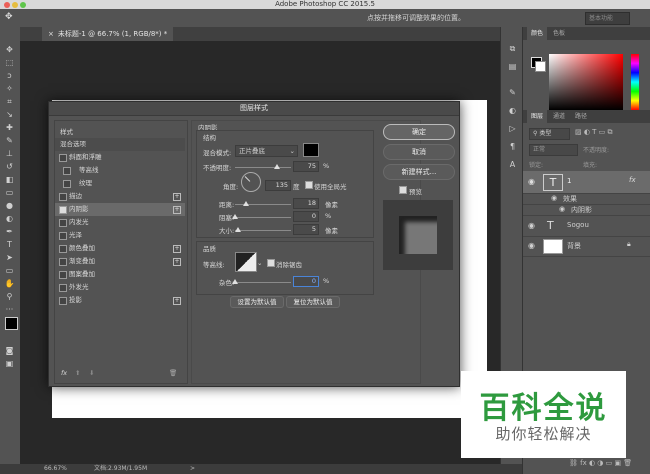  Describe the element at coordinates (9, 114) in the screenshot. I see `eyedropper-icon: ↘` at that location.